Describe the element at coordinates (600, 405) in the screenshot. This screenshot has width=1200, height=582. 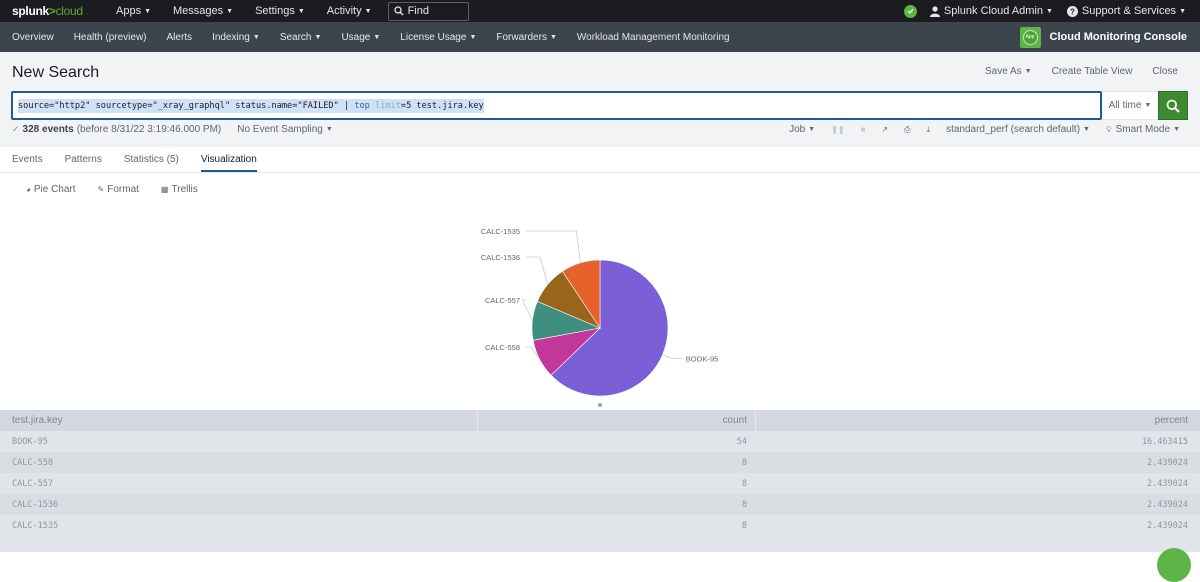
I see `resize-handle` at that location.